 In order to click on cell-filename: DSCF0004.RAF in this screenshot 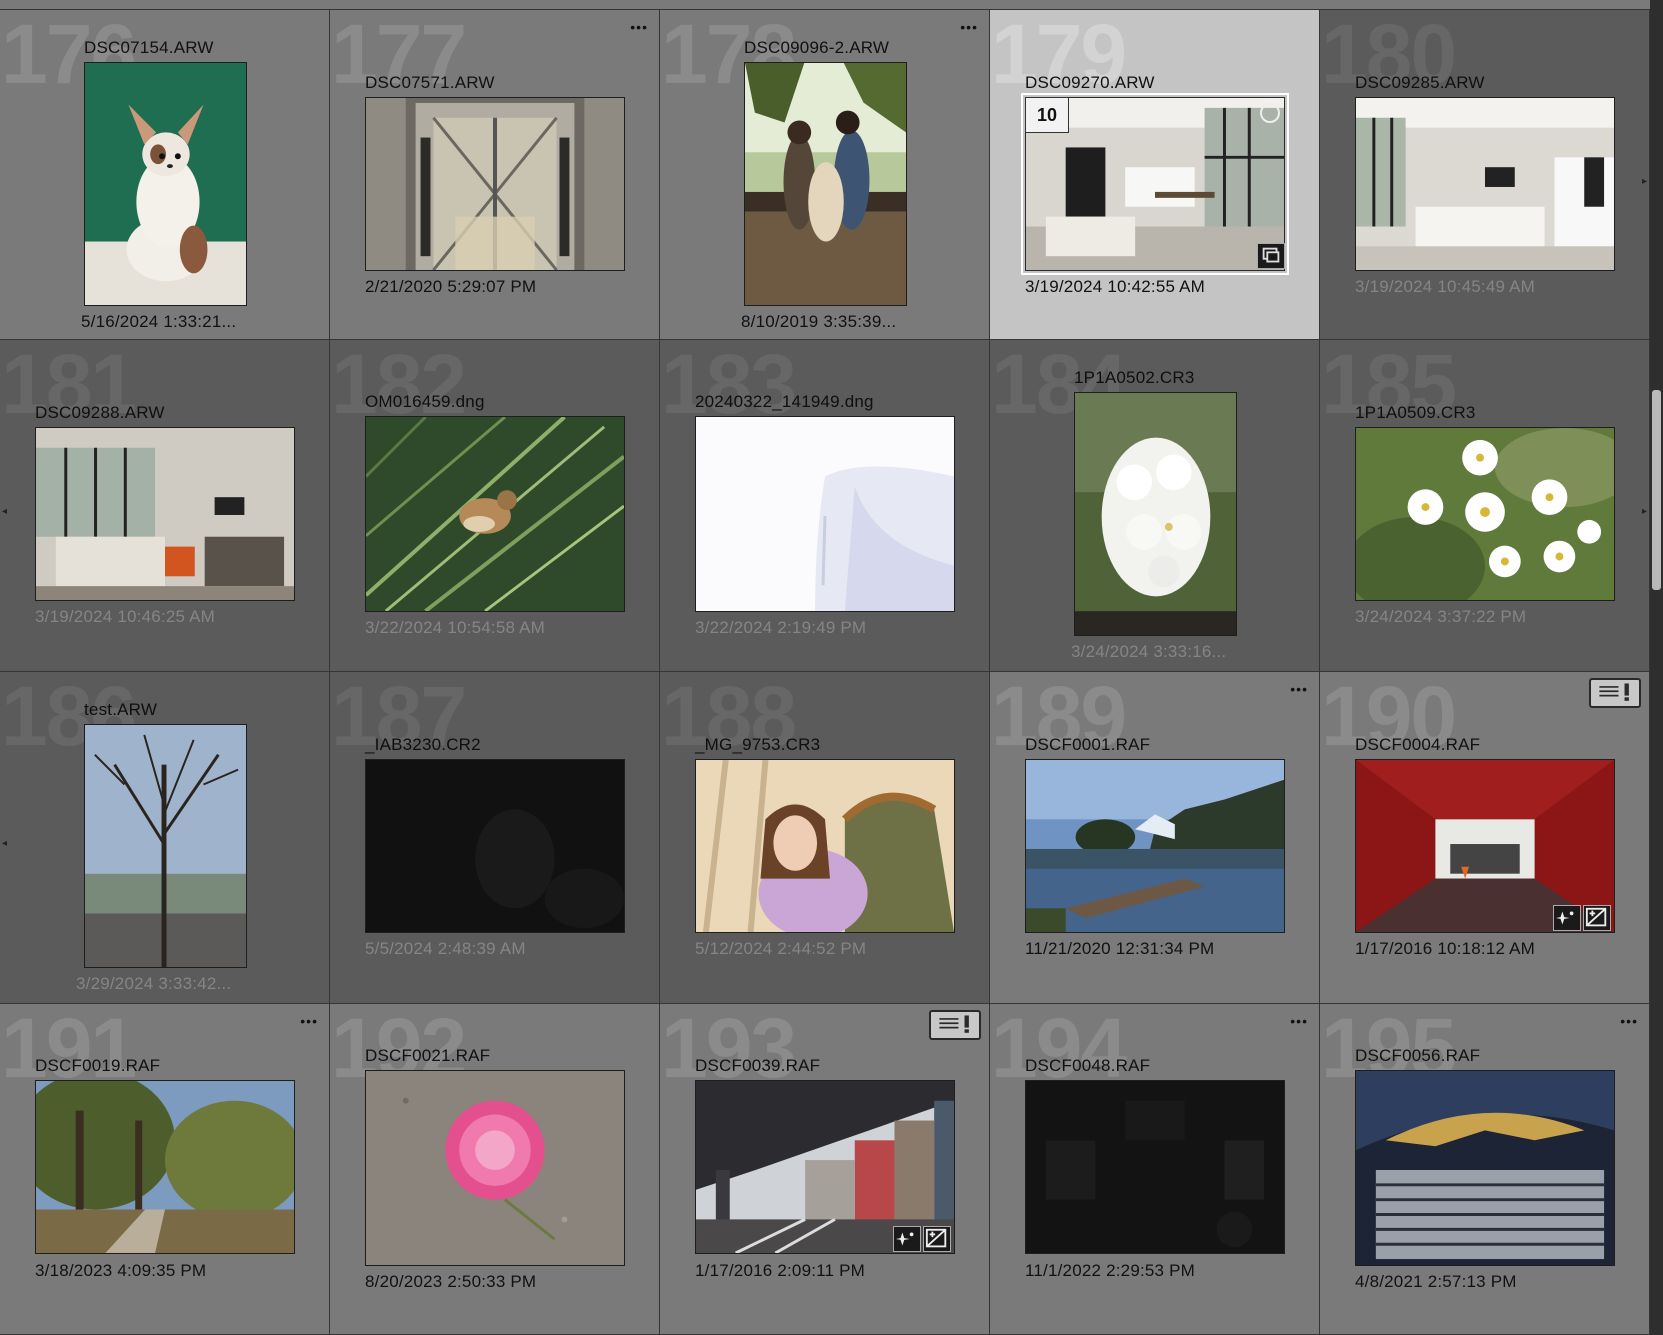, I will do `click(1418, 744)`.